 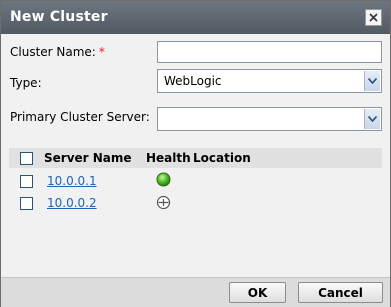 What do you see at coordinates (269, 52) in the screenshot?
I see `cluster-name-input` at bounding box center [269, 52].